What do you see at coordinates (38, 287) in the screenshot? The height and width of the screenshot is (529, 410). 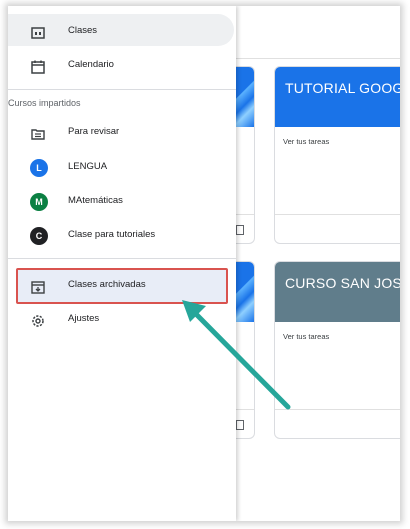 I see `archive-icon` at bounding box center [38, 287].